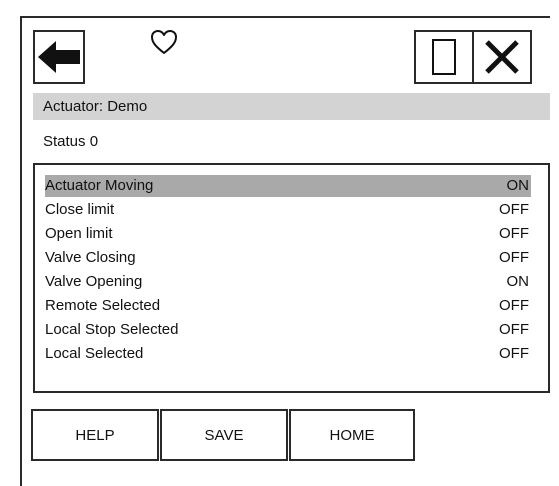  I want to click on list-item: Close limit OFF, so click(288, 210).